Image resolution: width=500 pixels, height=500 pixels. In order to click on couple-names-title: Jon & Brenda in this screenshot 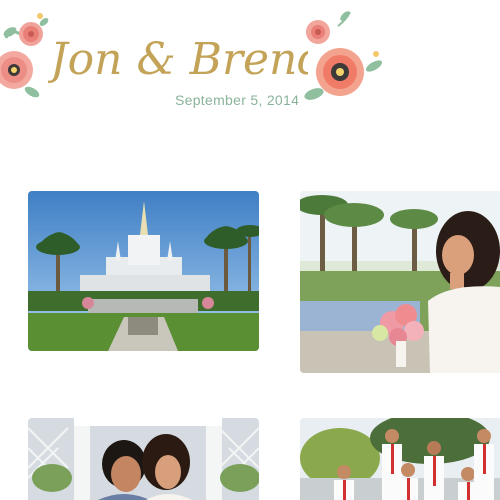, I will do `click(178, 59)`.